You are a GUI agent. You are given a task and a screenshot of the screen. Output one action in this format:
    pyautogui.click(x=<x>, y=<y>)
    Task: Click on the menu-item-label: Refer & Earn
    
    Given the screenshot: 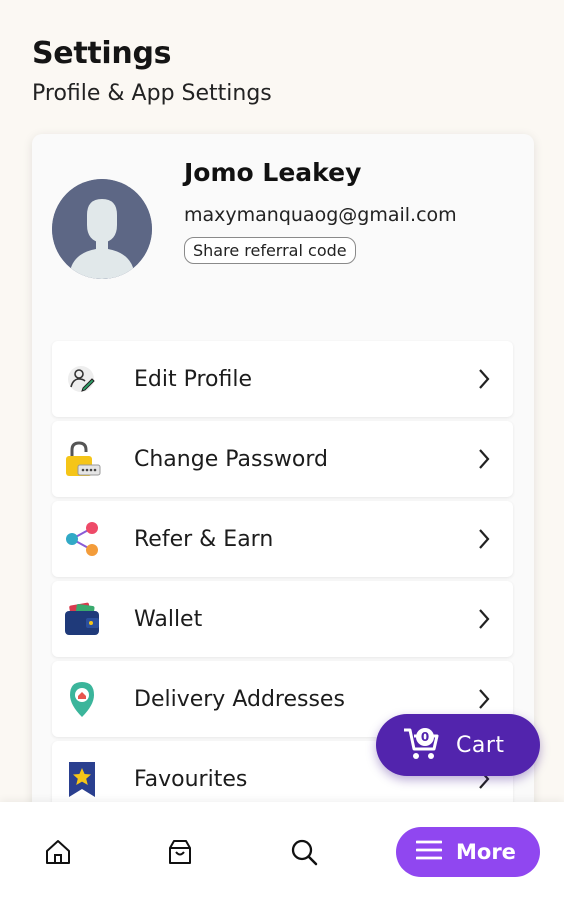 What is the action you would take?
    pyautogui.click(x=204, y=539)
    